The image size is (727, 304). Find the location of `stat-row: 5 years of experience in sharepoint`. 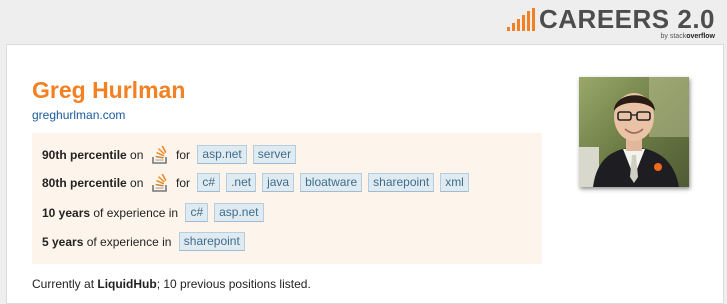

stat-row: 5 years of experience in sharepoint is located at coordinates (146, 241).